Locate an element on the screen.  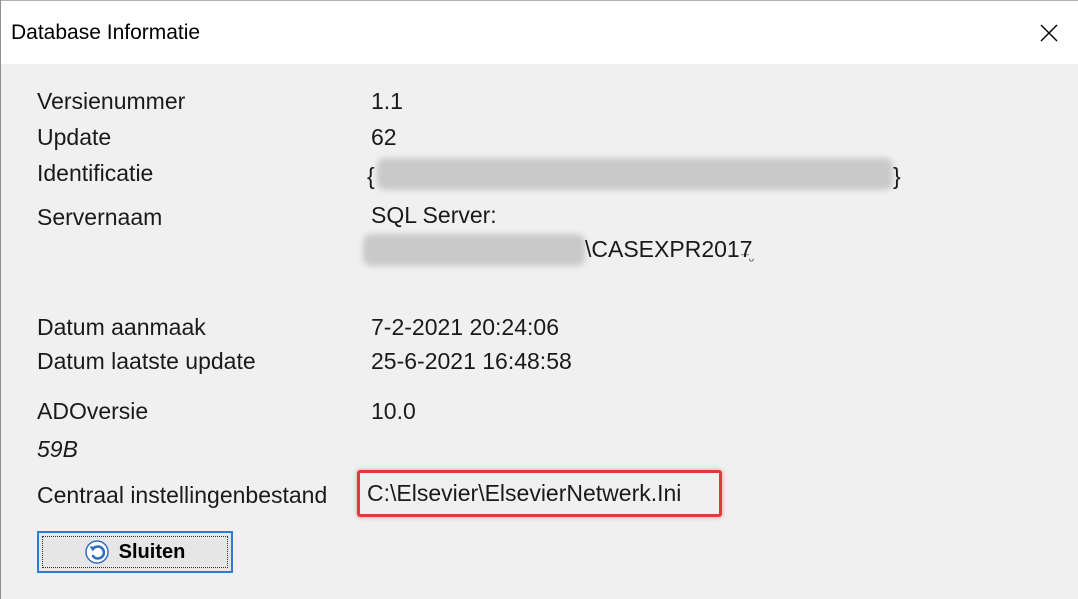
window-title: Database Informatie is located at coordinates (106, 32).